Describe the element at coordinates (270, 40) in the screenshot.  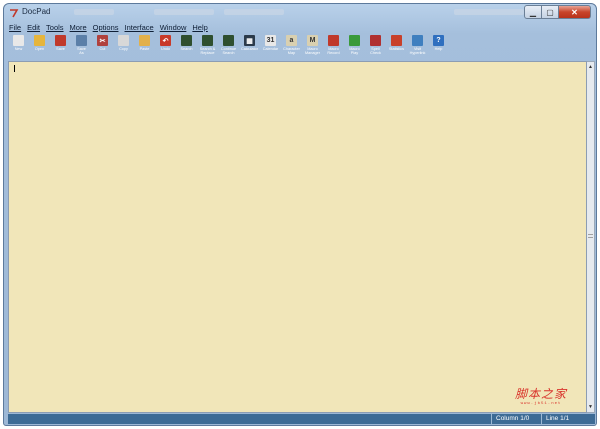
I see `calendar-icon: 31` at that location.